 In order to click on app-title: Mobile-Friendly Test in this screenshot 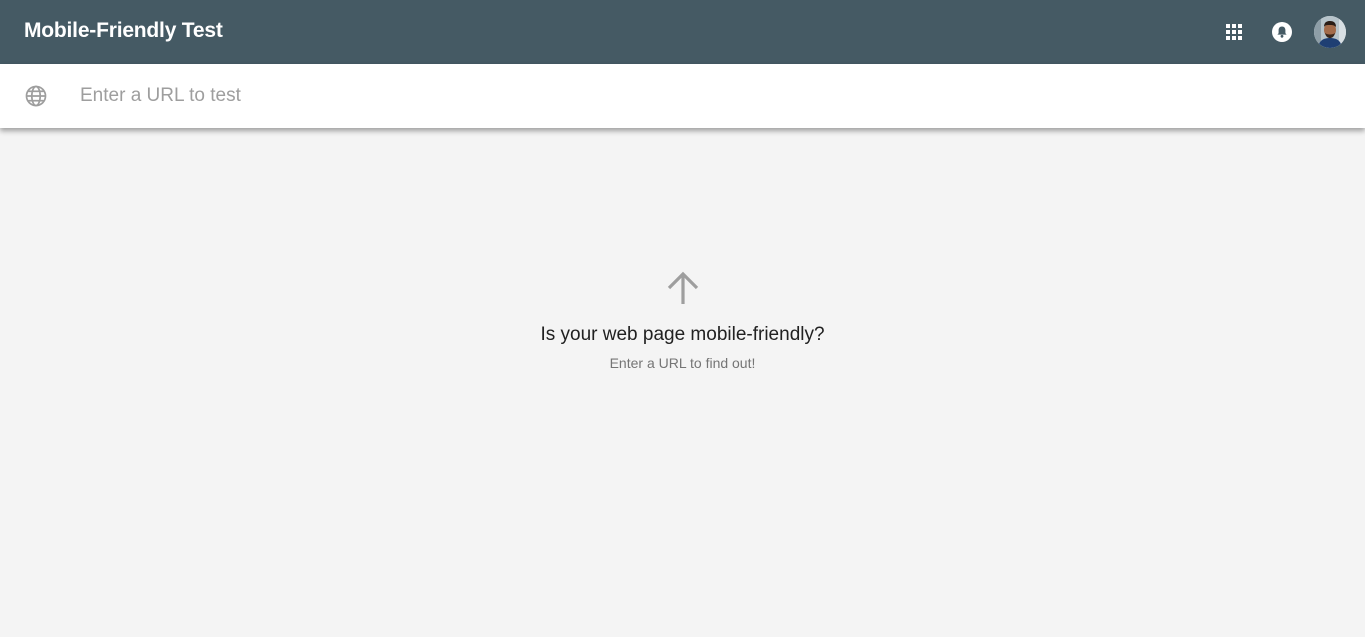, I will do `click(123, 30)`.